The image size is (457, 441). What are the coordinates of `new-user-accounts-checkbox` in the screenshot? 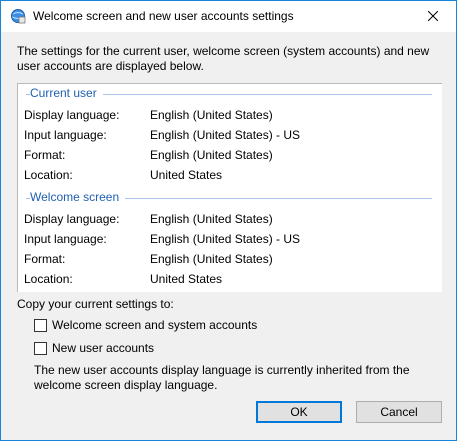 It's located at (40, 348).